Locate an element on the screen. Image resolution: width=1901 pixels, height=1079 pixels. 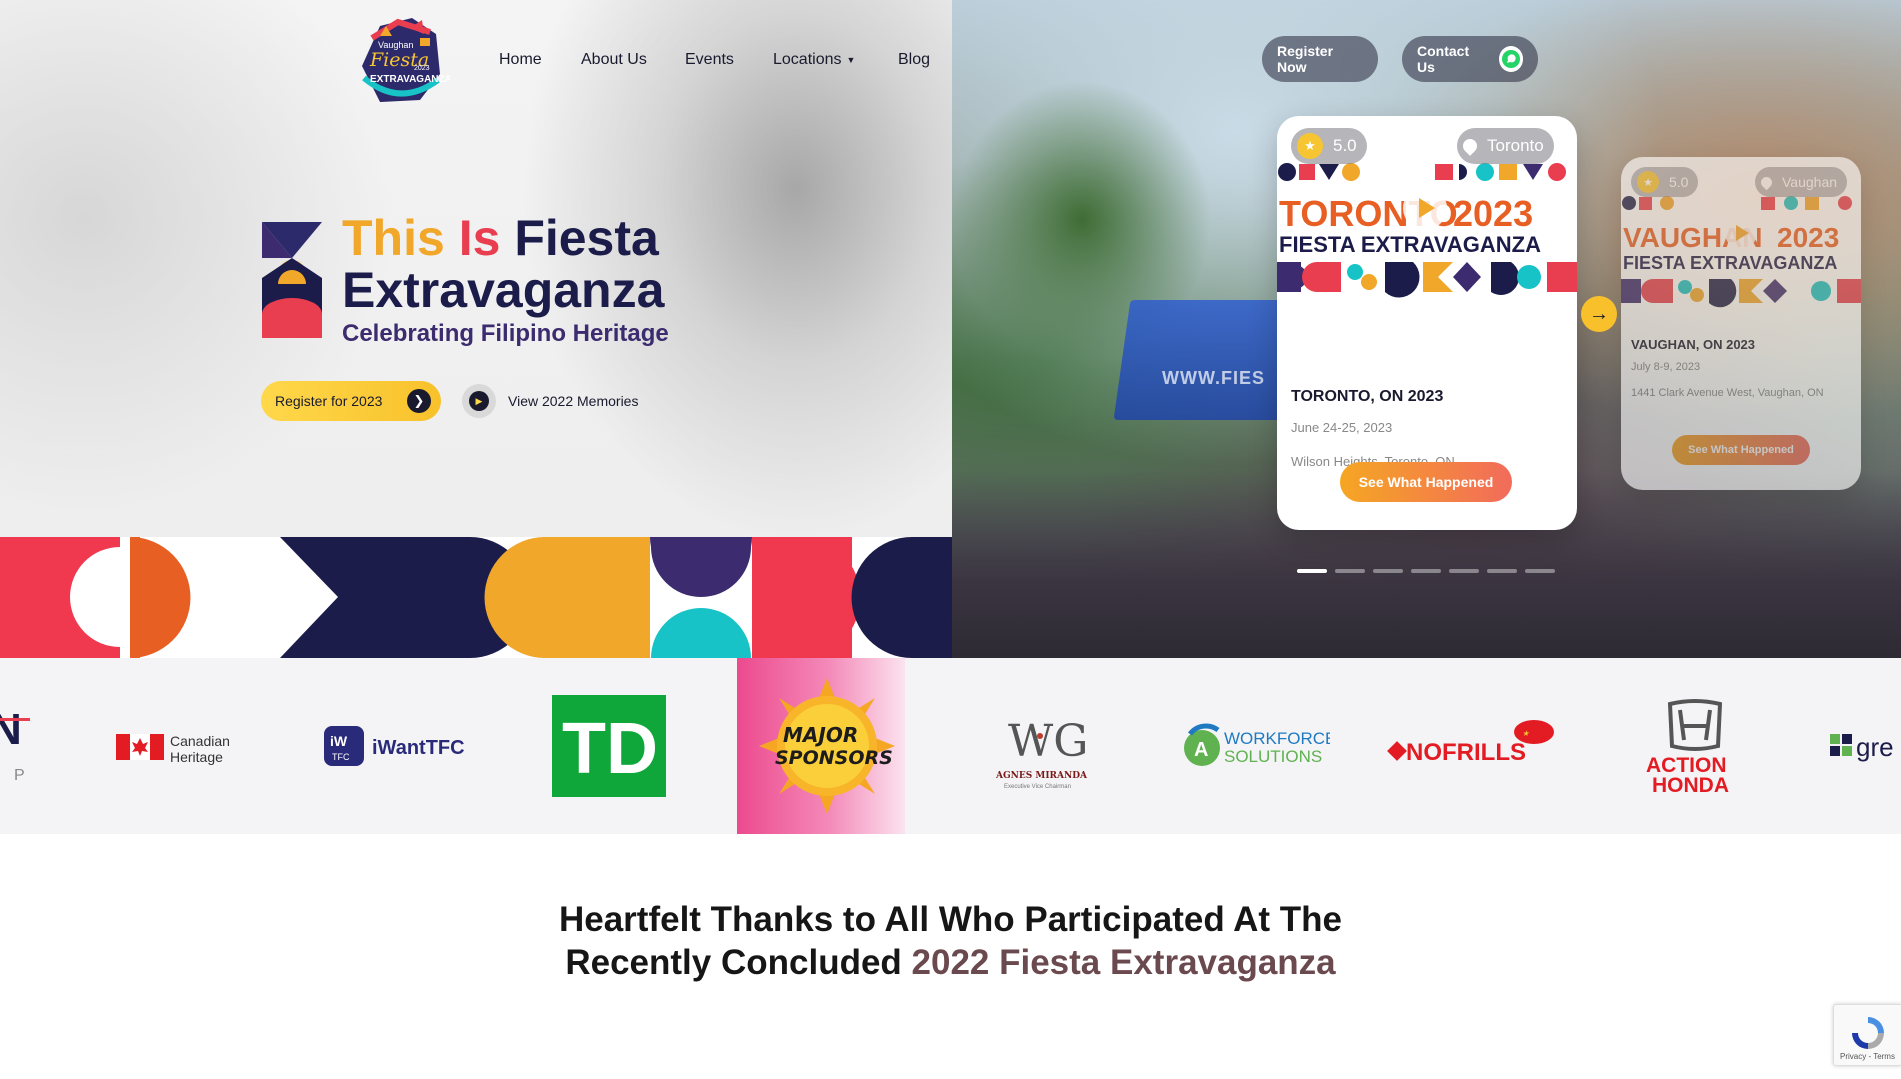
event-title: TORONTO, ON 2023 is located at coordinates (1367, 396).